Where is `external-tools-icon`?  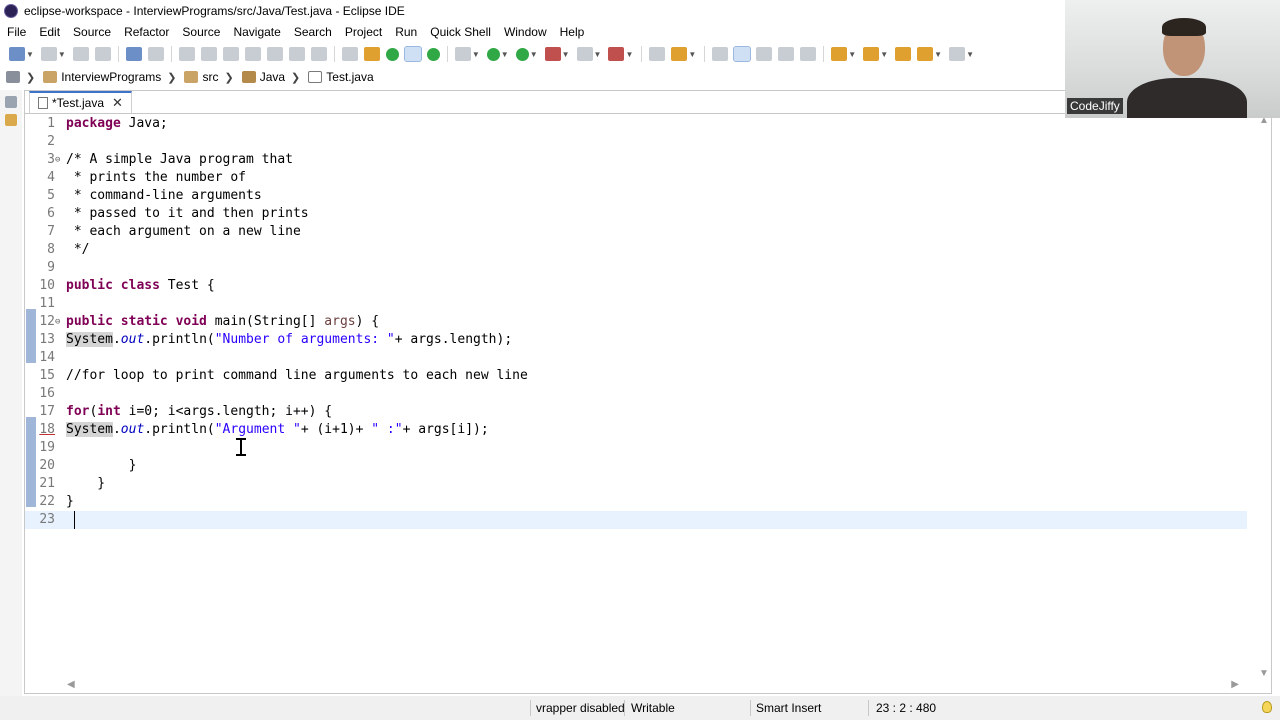
external-tools-icon is located at coordinates (552, 54).